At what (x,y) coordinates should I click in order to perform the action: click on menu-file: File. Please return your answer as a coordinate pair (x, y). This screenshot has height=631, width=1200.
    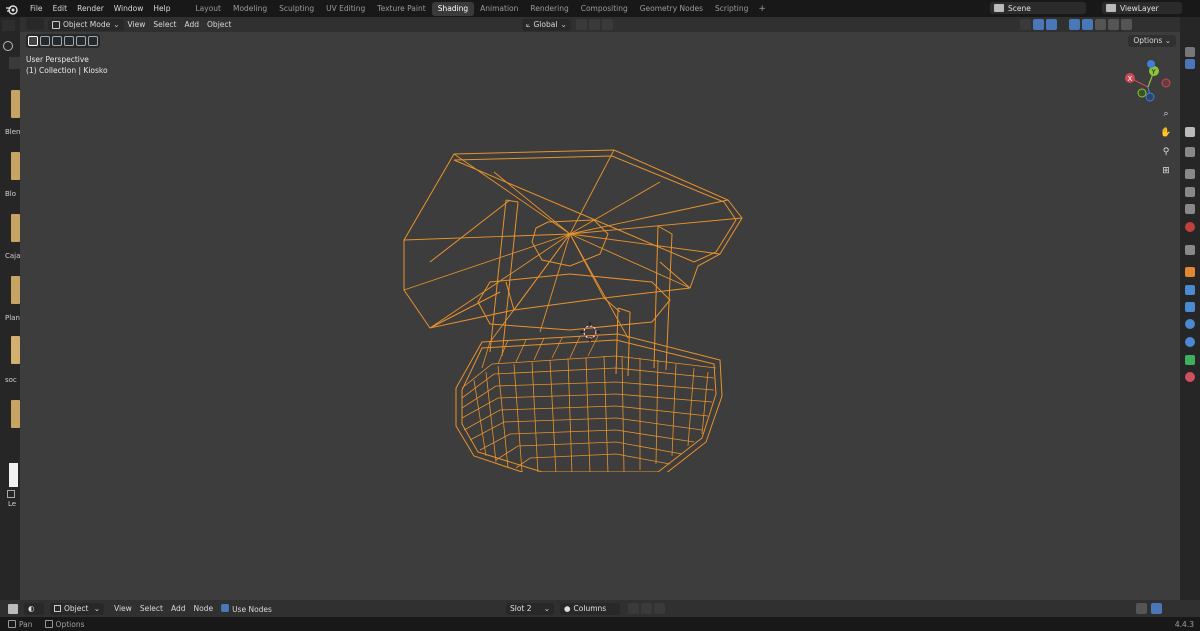
    Looking at the image, I should click on (36, 8).